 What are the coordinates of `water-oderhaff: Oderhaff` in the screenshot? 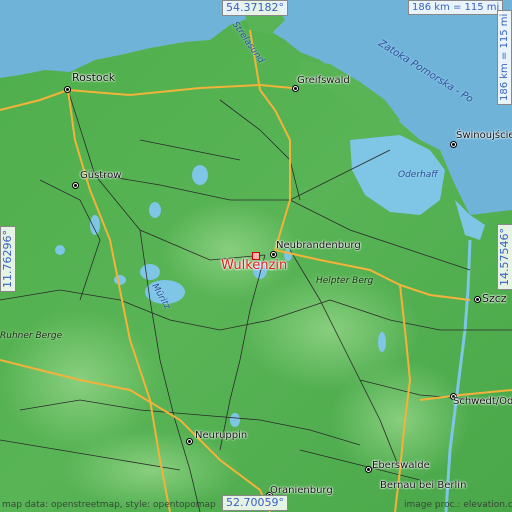 It's located at (418, 175).